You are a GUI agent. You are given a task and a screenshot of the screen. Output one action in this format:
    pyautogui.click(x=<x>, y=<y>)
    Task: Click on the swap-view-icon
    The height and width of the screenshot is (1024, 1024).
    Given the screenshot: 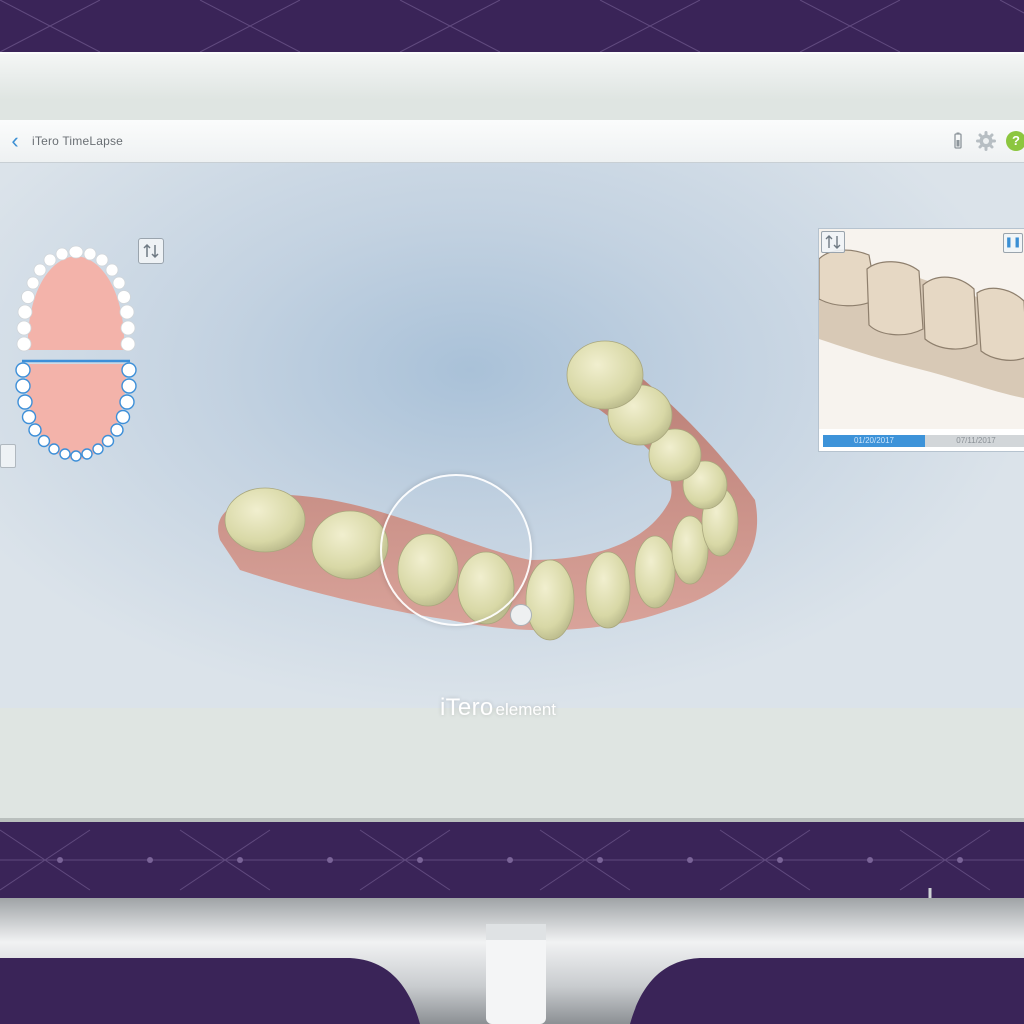 What is the action you would take?
    pyautogui.click(x=833, y=242)
    